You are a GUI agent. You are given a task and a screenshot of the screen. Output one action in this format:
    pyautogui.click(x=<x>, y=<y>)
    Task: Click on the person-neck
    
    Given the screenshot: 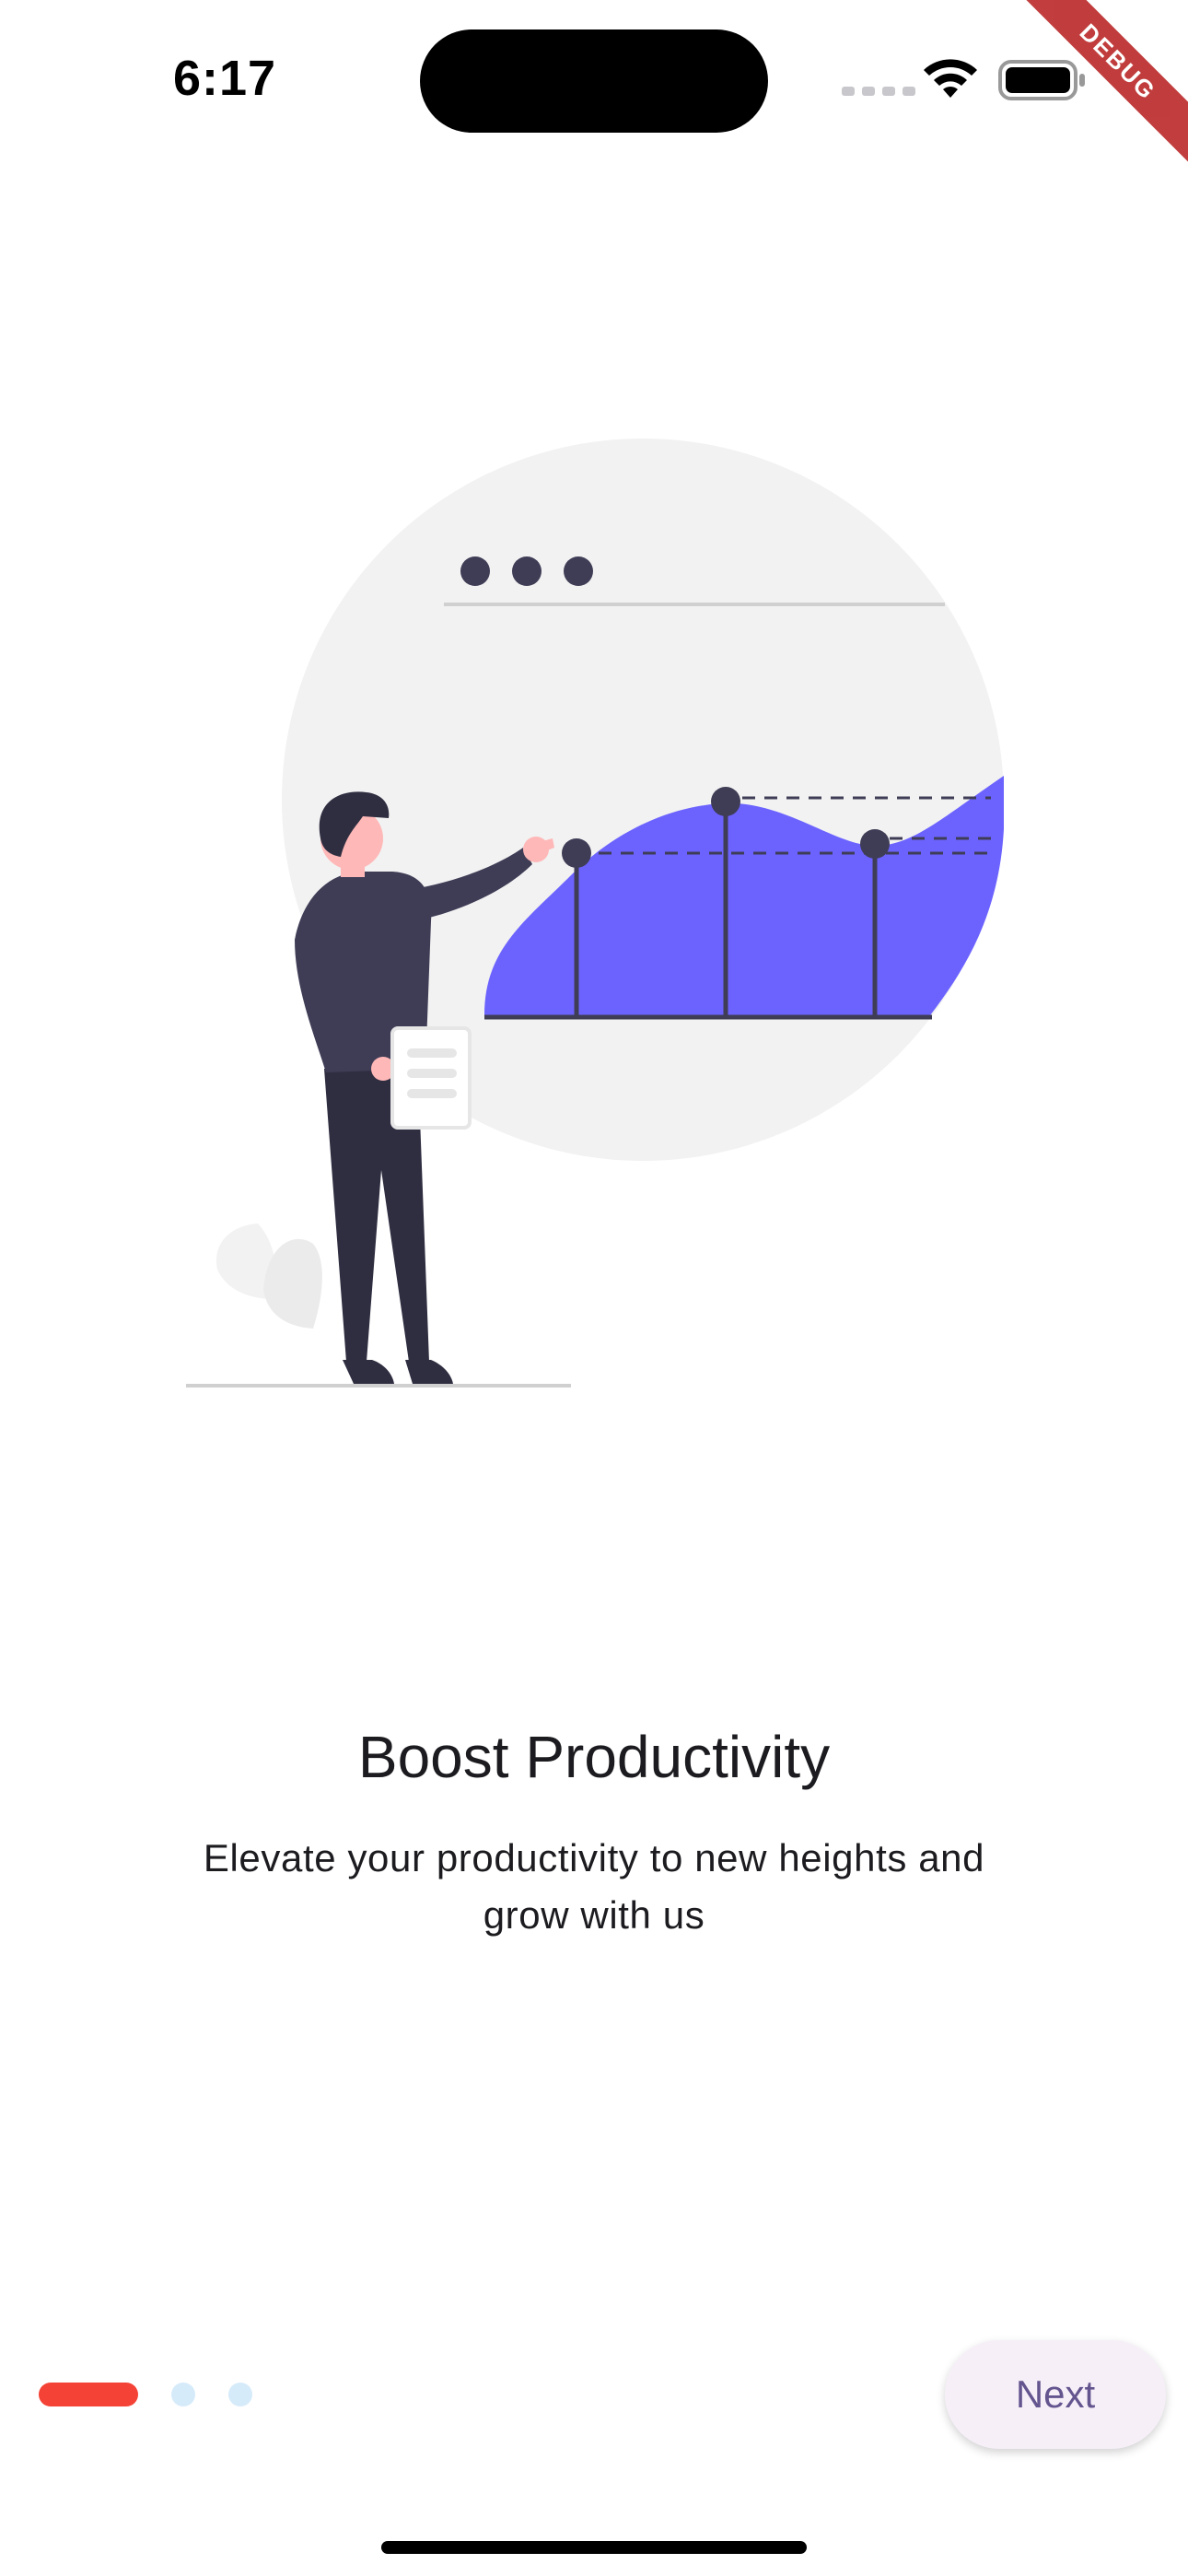 What is the action you would take?
    pyautogui.click(x=353, y=870)
    